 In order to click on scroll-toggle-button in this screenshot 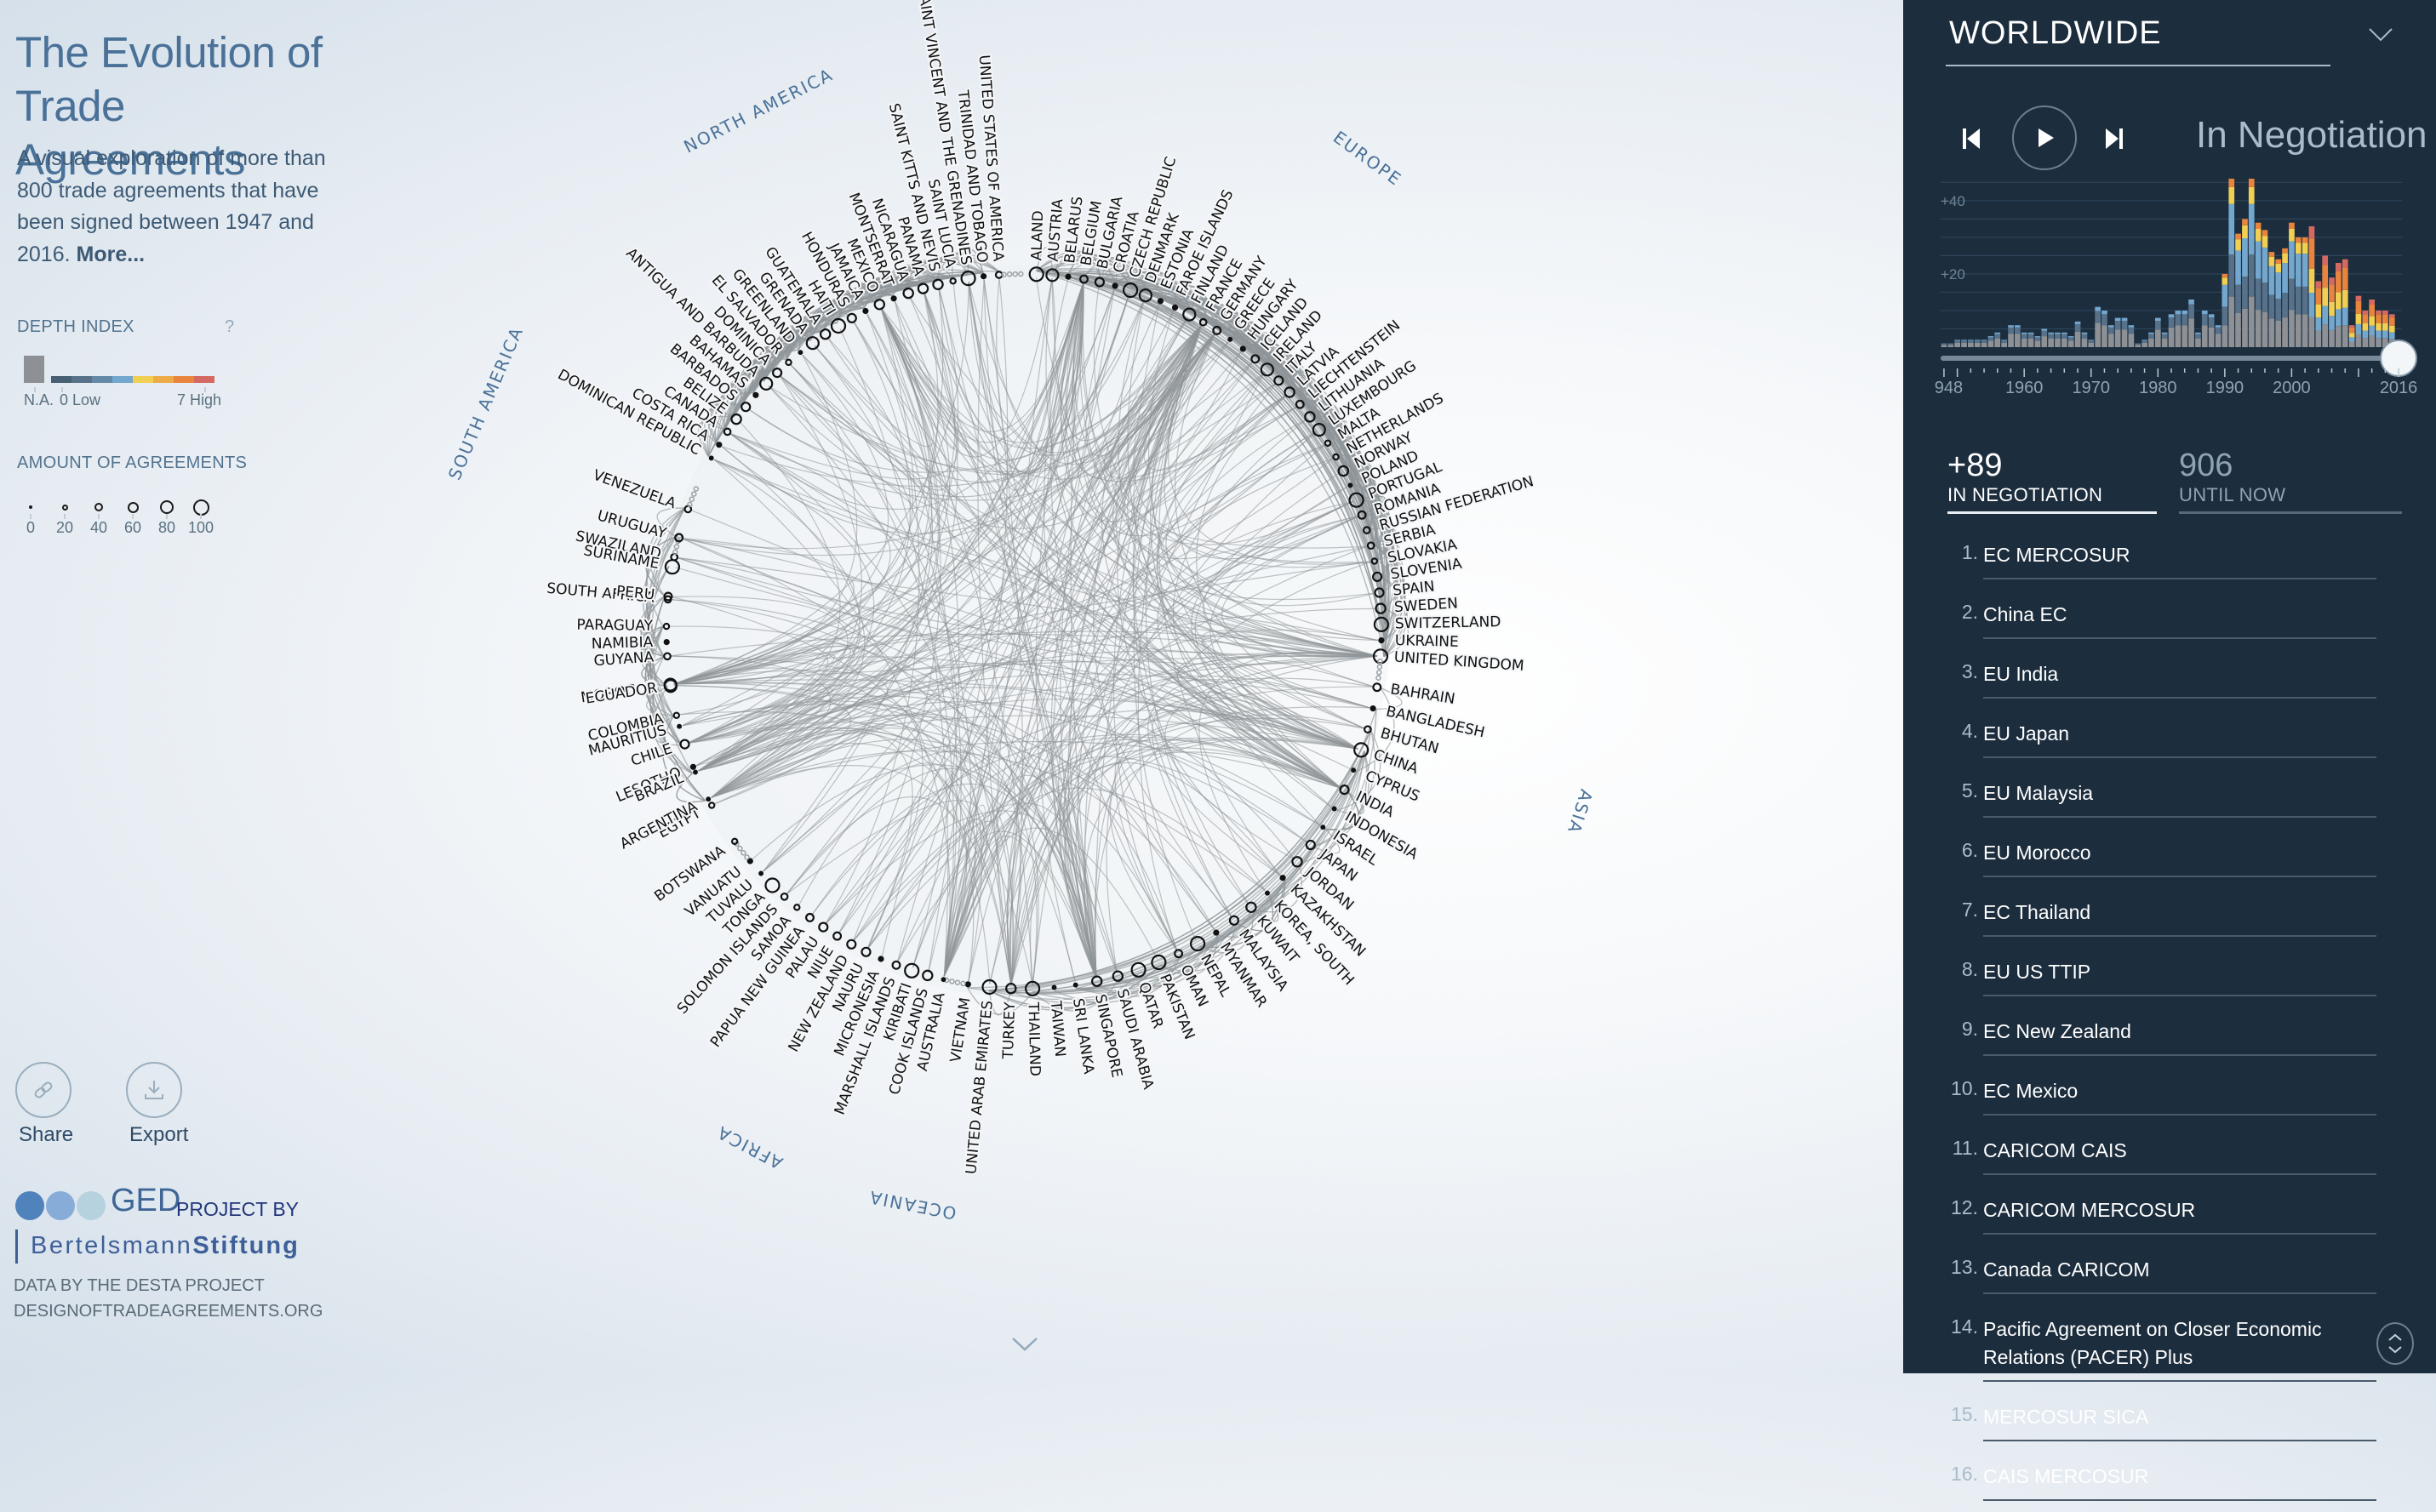, I will do `click(2395, 1343)`.